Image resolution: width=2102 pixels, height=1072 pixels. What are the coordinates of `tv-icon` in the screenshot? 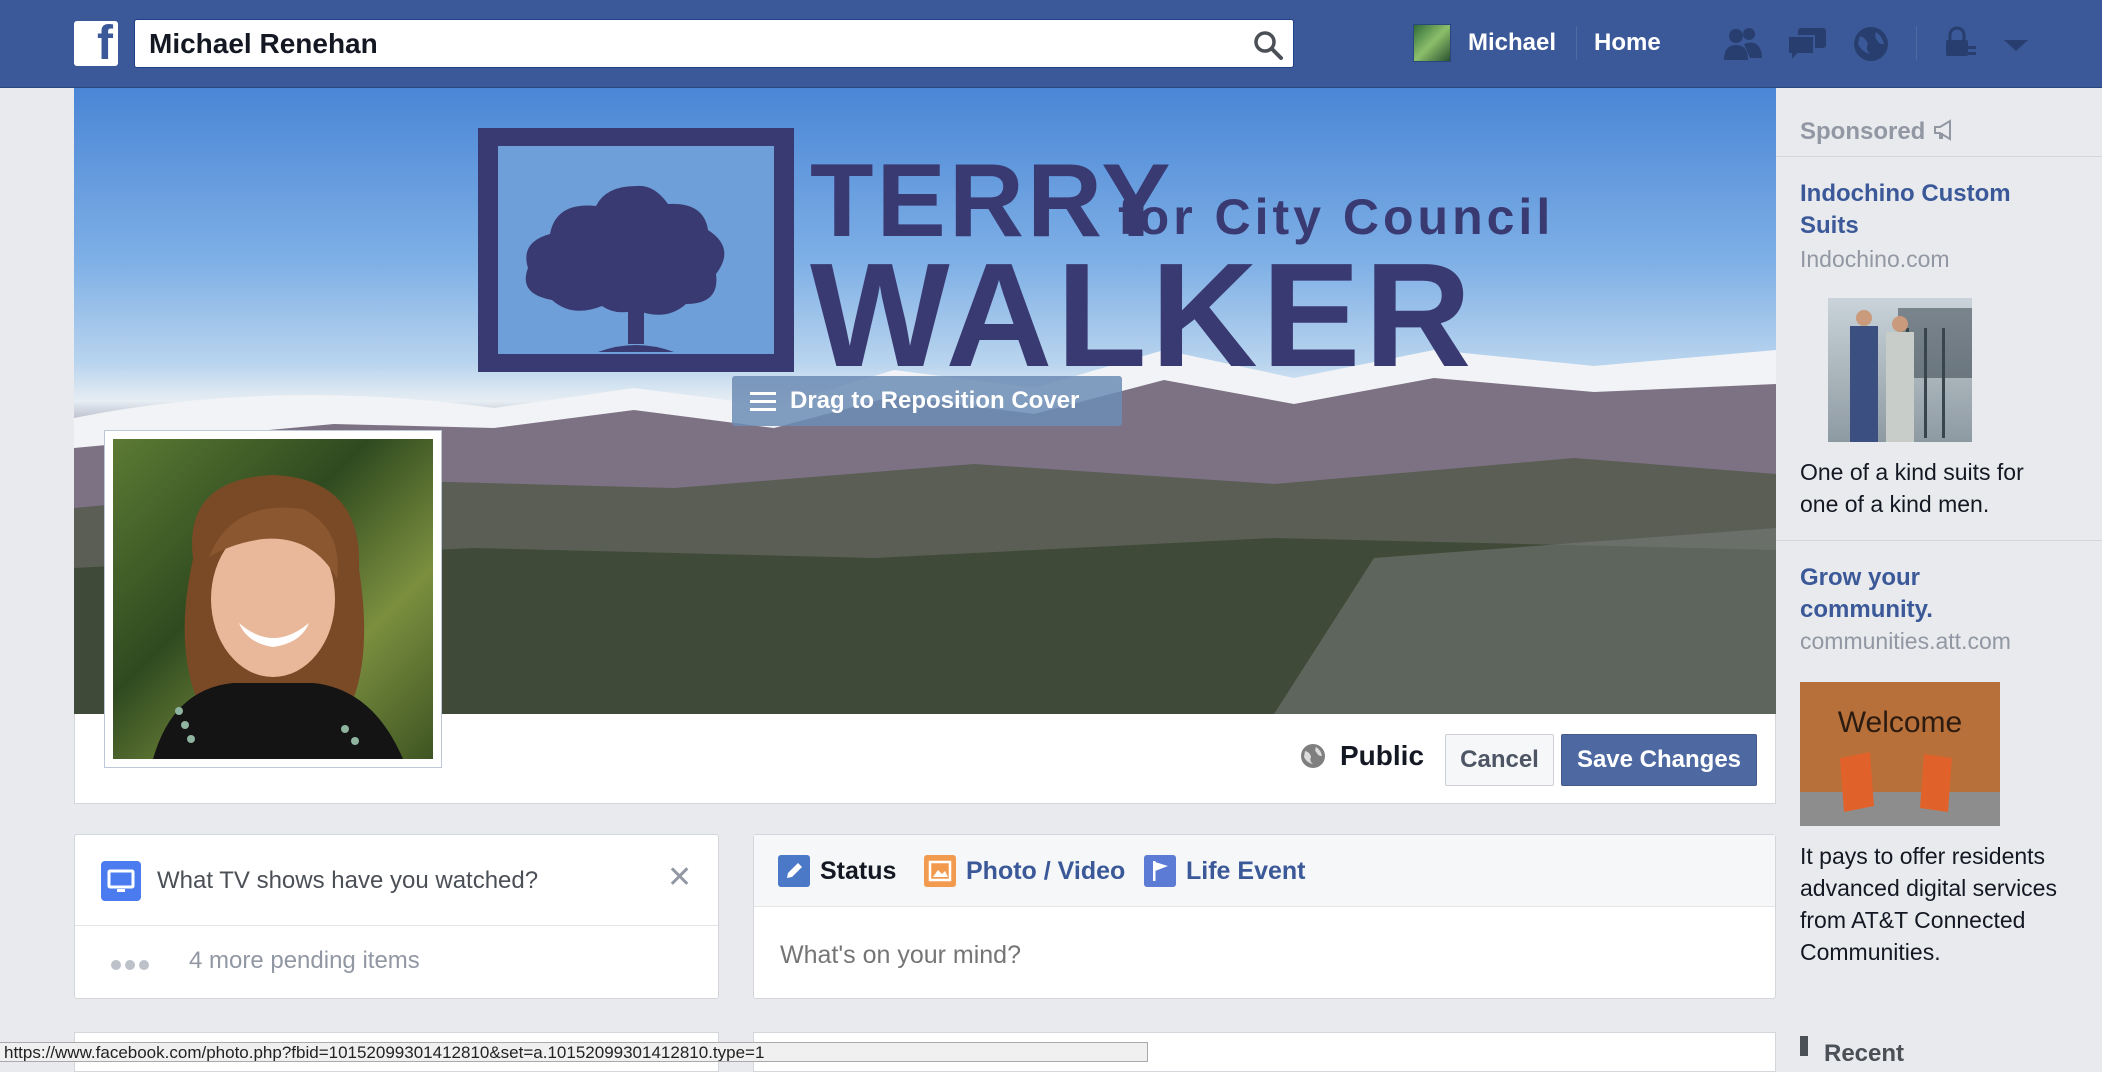 It's located at (121, 881).